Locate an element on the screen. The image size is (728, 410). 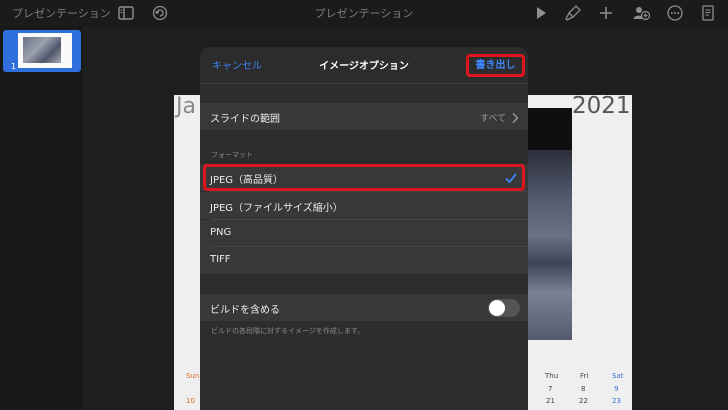
calendar-sat-label: Sat is located at coordinates (618, 376).